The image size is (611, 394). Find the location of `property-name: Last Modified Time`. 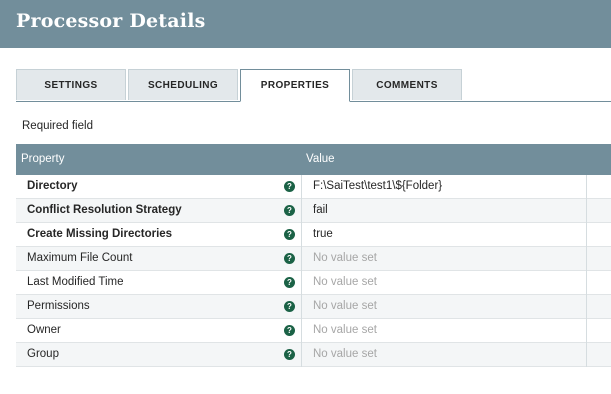

property-name: Last Modified Time is located at coordinates (75, 282).